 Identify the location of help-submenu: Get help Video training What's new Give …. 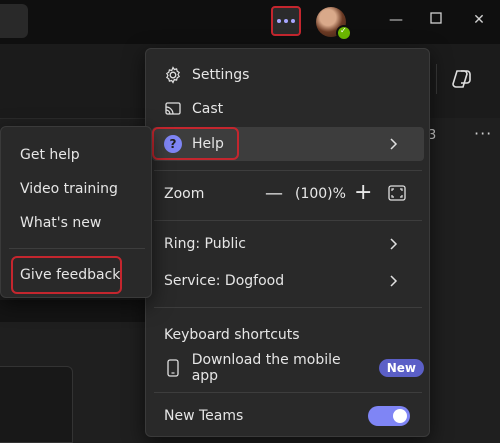
(76, 212).